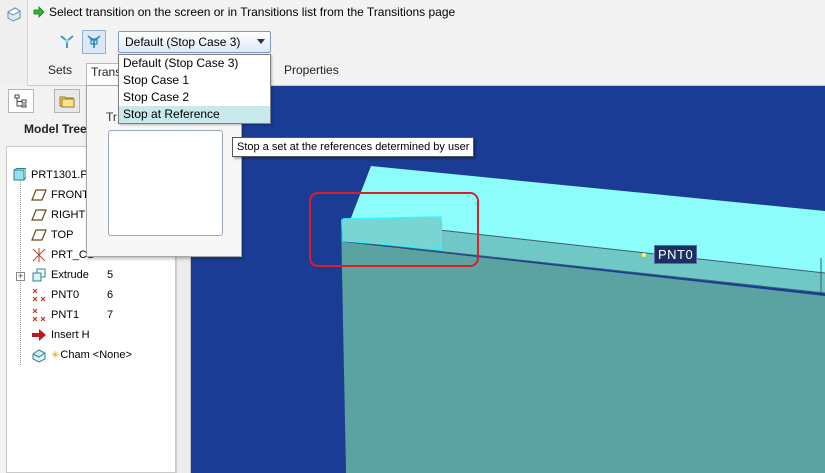 The width and height of the screenshot is (825, 473). I want to click on model-tree-icon, so click(20, 101).